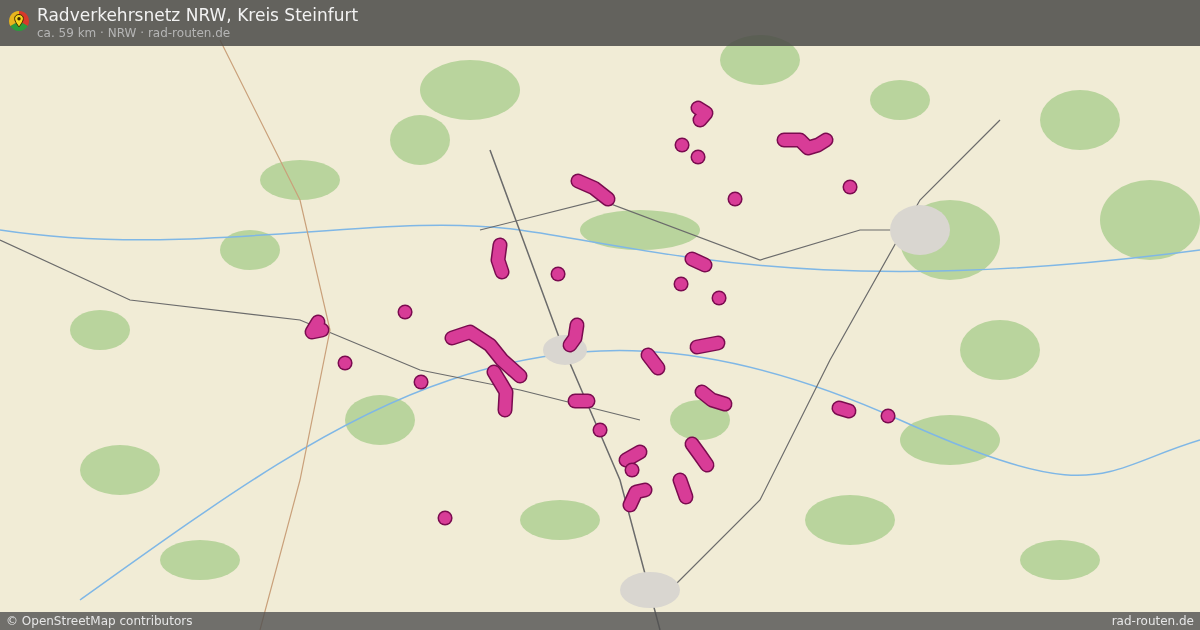 The width and height of the screenshot is (1200, 630). Describe the element at coordinates (198, 15) in the screenshot. I see `map-title: Radverkehrsnetz NRW, Kreis Steinfurt` at that location.